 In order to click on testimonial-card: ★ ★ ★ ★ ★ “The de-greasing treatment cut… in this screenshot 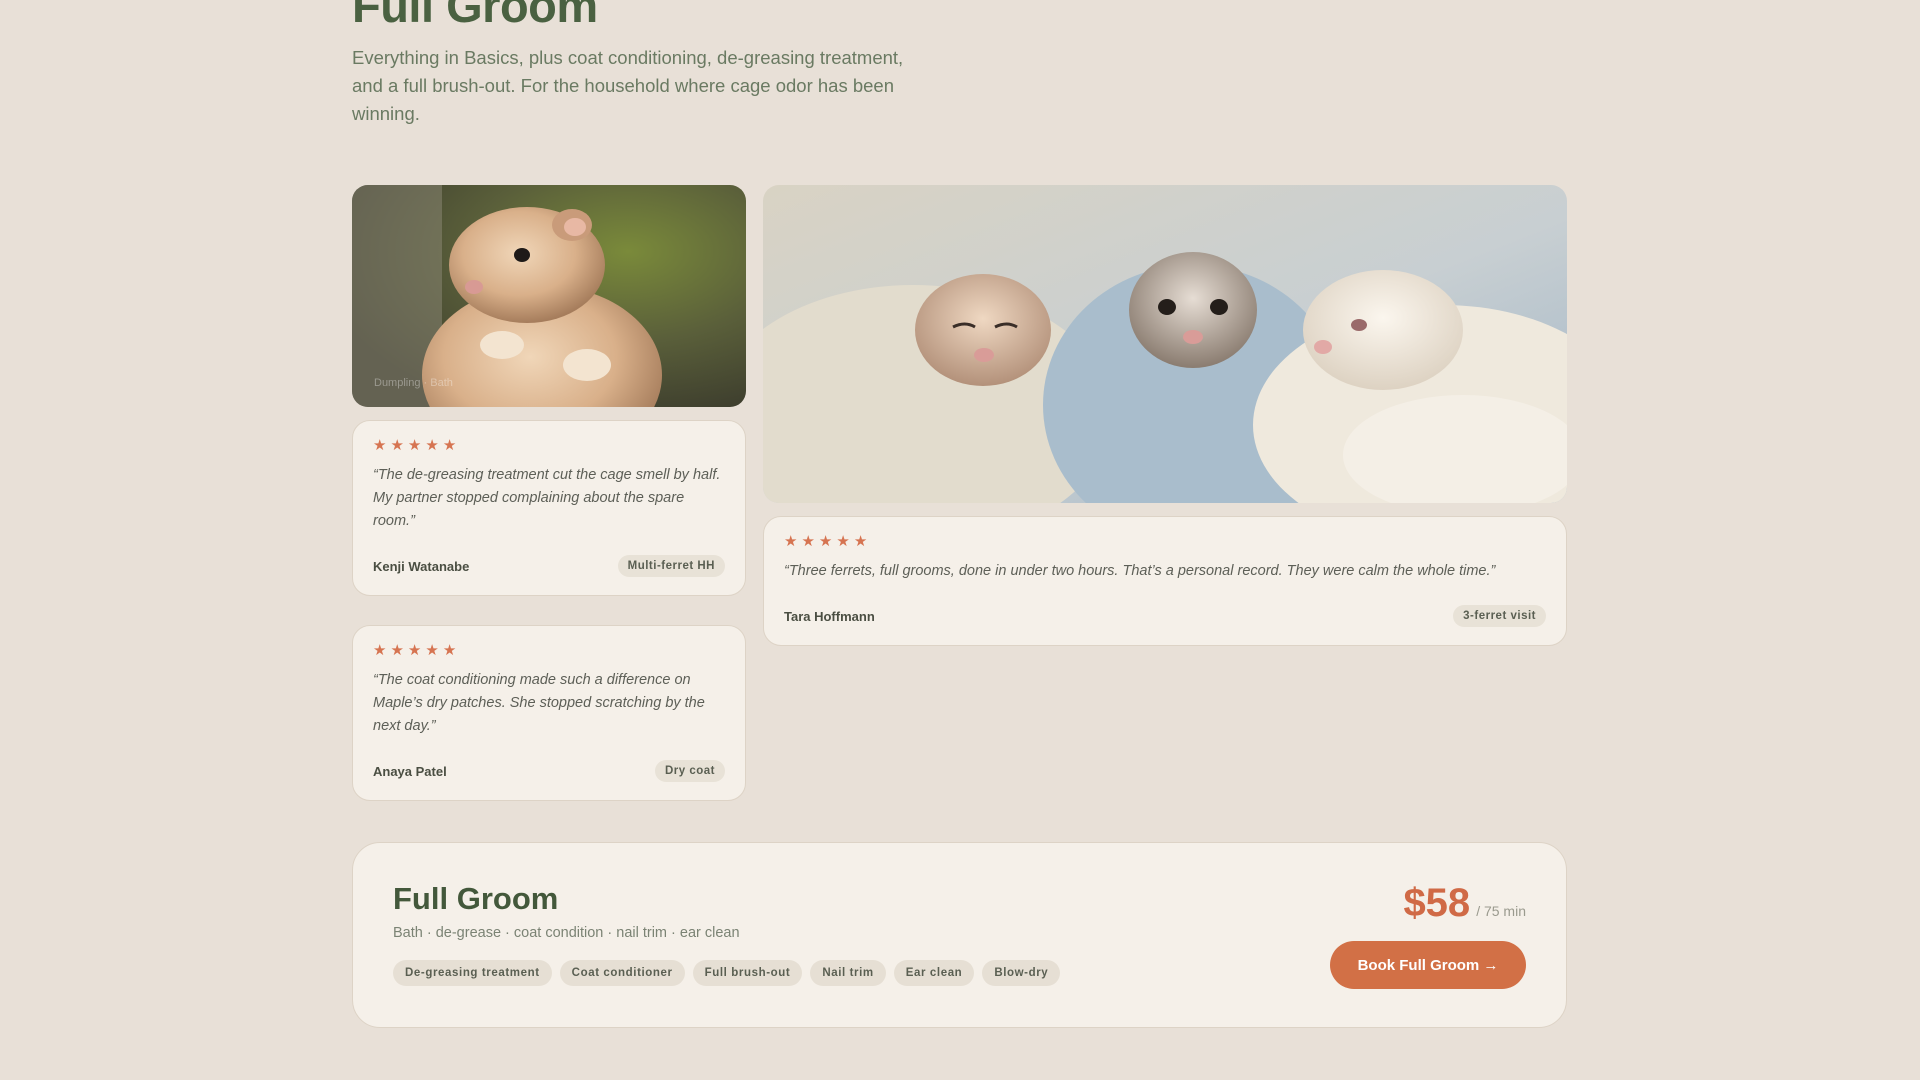, I will do `click(549, 508)`.